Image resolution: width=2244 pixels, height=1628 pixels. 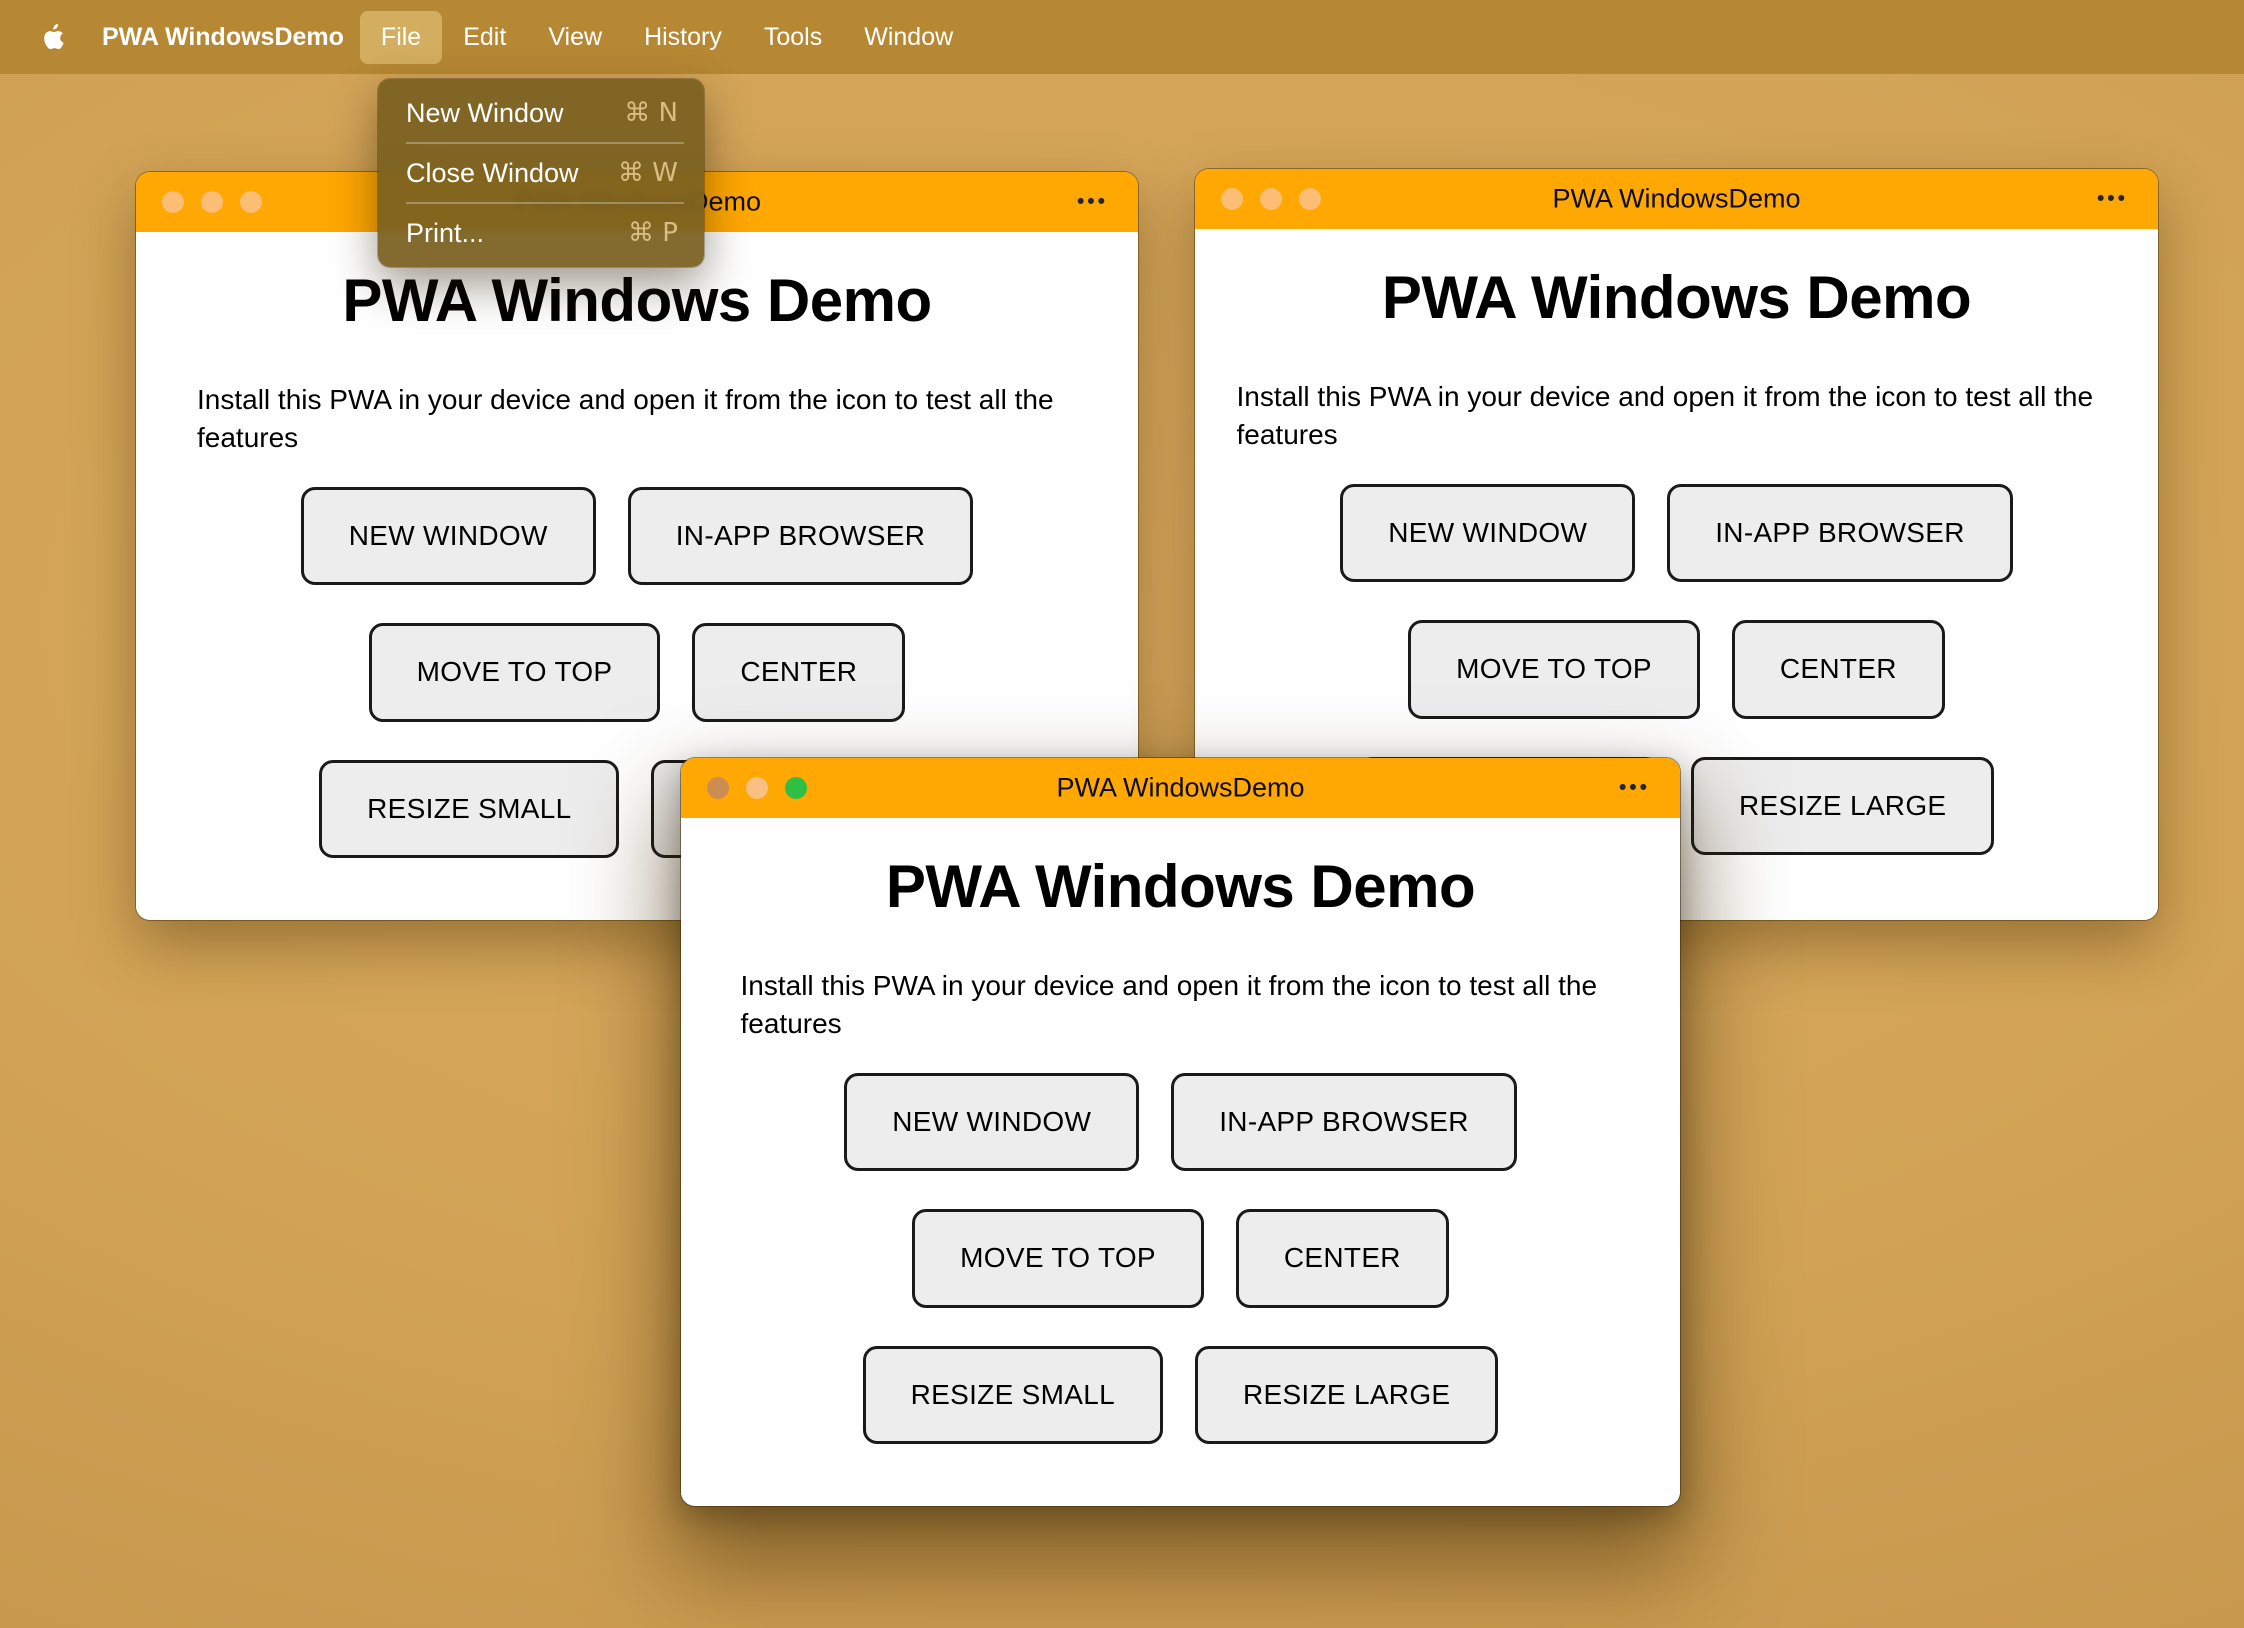 What do you see at coordinates (541, 233) in the screenshot?
I see `file-menu-item-print: Print... ⌘ P` at bounding box center [541, 233].